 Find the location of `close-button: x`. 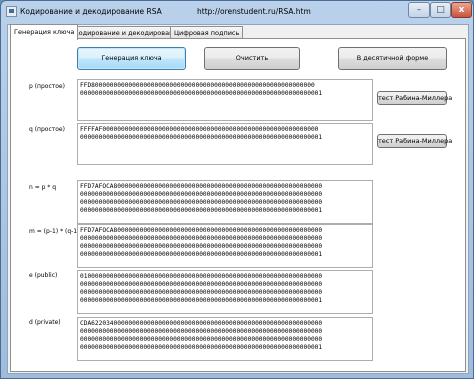

close-button: x is located at coordinates (461, 10).